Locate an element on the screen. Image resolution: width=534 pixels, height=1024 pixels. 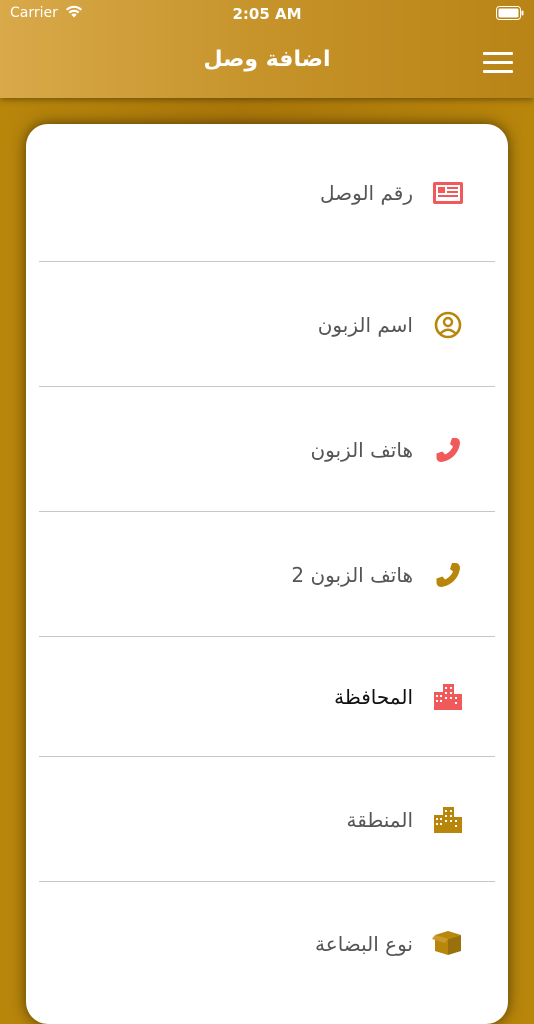
field-label: نوع البضاعة is located at coordinates (364, 944).